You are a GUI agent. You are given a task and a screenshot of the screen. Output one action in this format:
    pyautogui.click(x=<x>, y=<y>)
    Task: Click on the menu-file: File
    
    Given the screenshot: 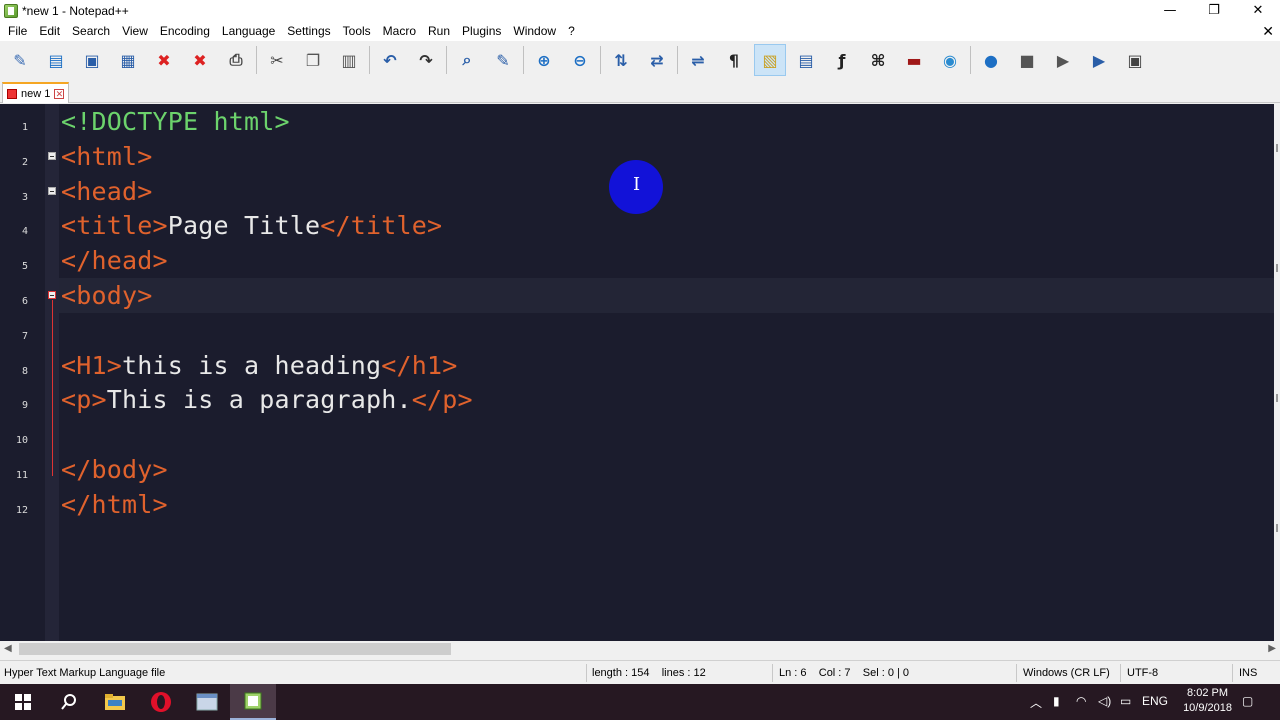 What is the action you would take?
    pyautogui.click(x=17, y=31)
    